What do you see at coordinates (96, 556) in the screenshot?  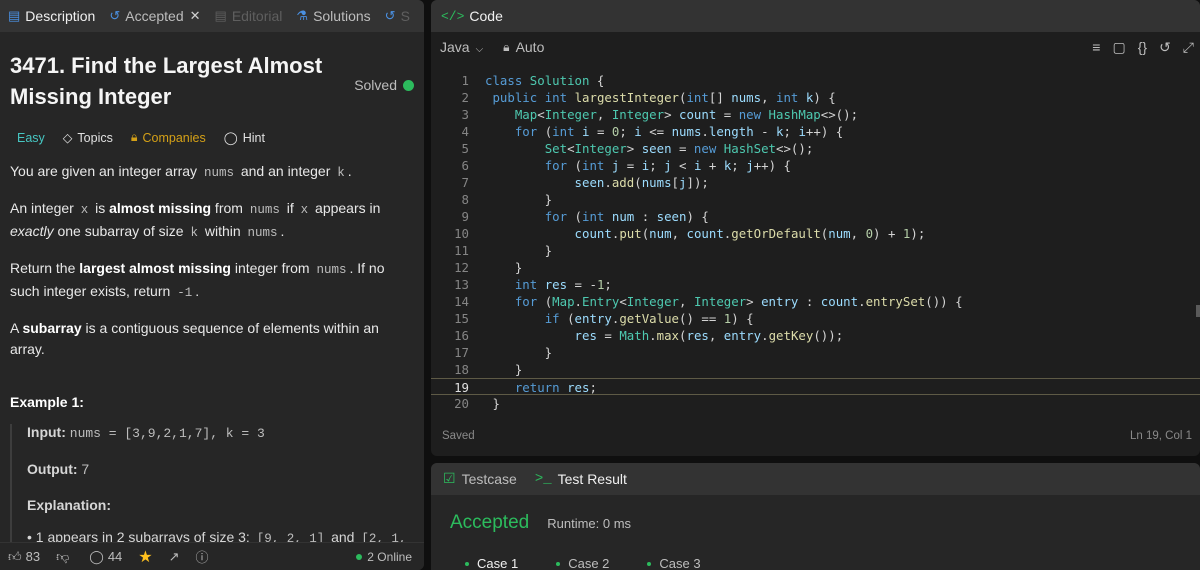 I see `comment-icon: ◯` at bounding box center [96, 556].